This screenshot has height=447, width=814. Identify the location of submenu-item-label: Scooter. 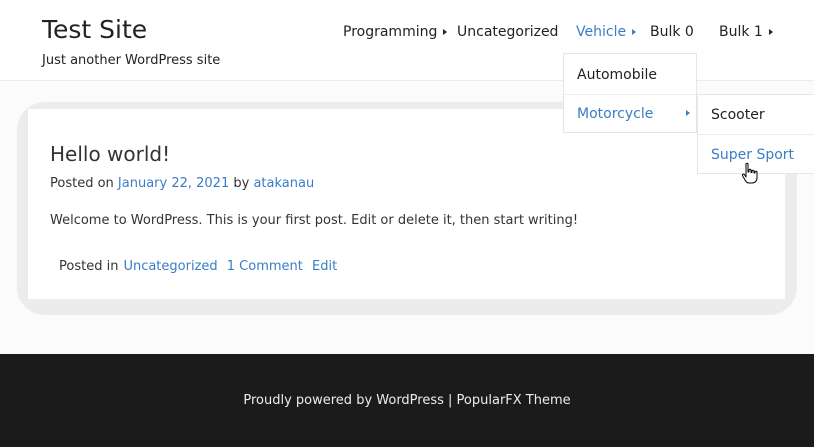
(738, 114).